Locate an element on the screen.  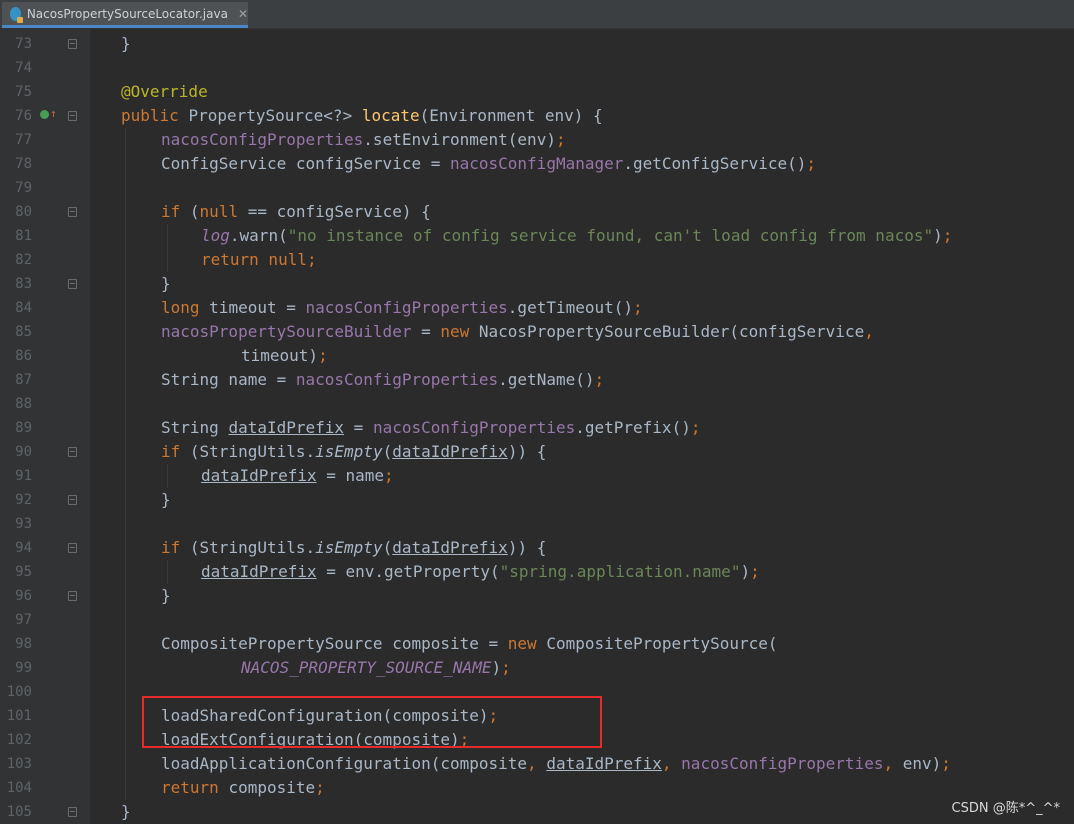
code-token: (StringUtils. is located at coordinates (252, 451).